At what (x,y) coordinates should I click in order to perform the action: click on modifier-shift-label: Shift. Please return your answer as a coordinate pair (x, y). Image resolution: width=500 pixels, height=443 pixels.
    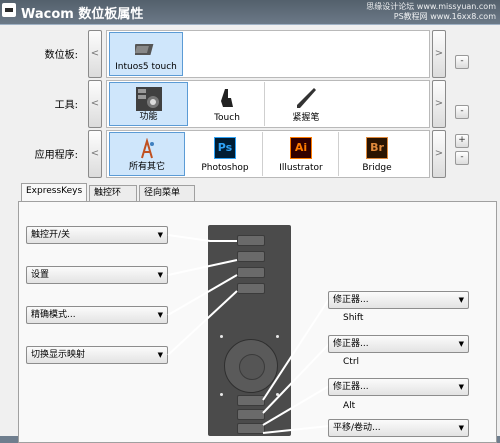
    Looking at the image, I should click on (353, 318).